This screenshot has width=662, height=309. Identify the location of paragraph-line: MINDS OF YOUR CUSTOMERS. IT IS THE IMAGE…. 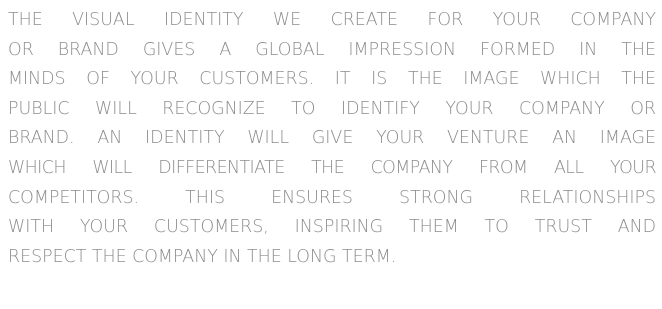
(332, 79).